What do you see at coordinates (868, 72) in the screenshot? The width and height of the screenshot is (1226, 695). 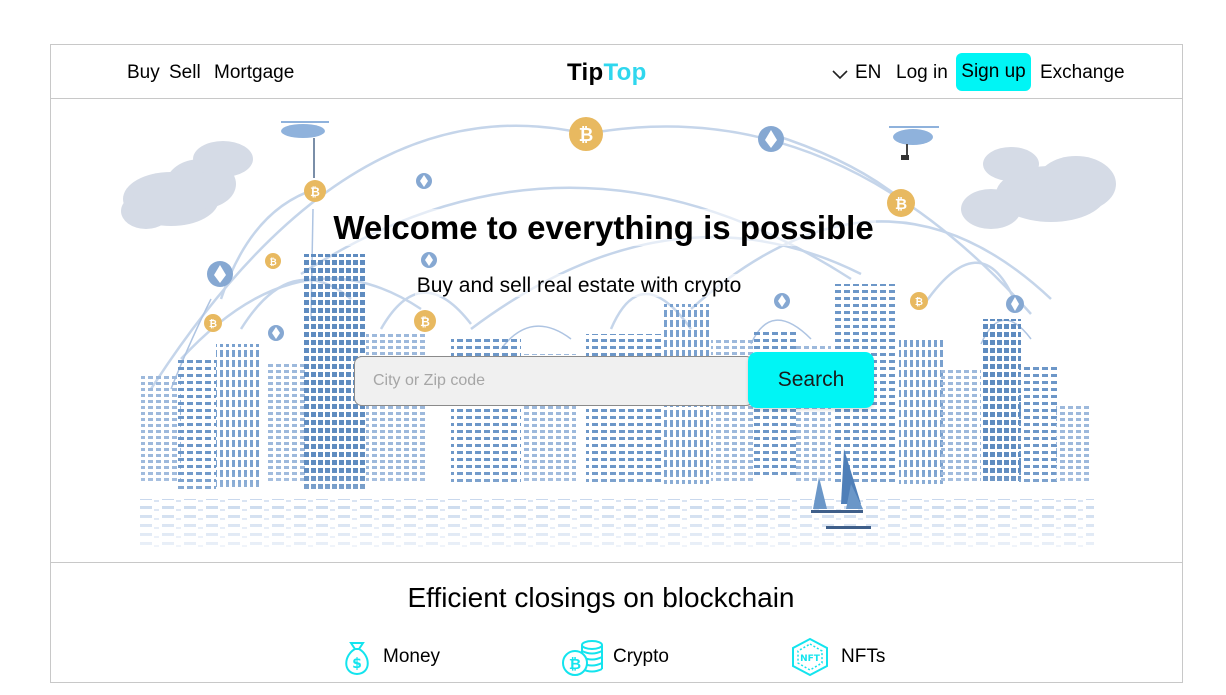 I see `language-label: EN` at bounding box center [868, 72].